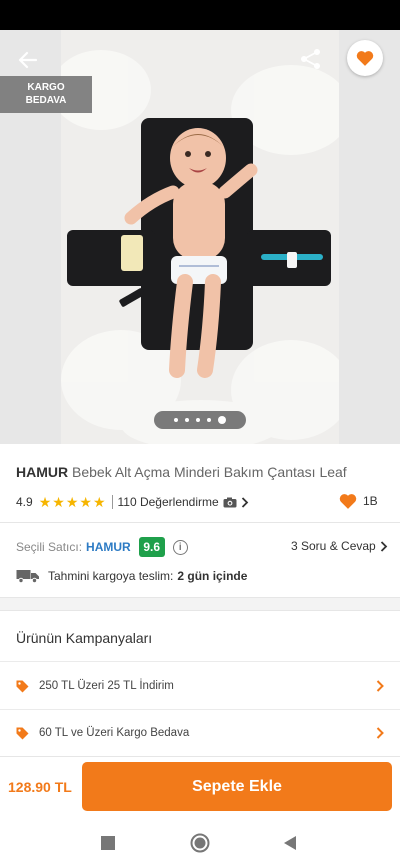 Image resolution: width=400 pixels, height=866 pixels. Describe the element at coordinates (222, 420) in the screenshot. I see `pager-dot-active` at that location.